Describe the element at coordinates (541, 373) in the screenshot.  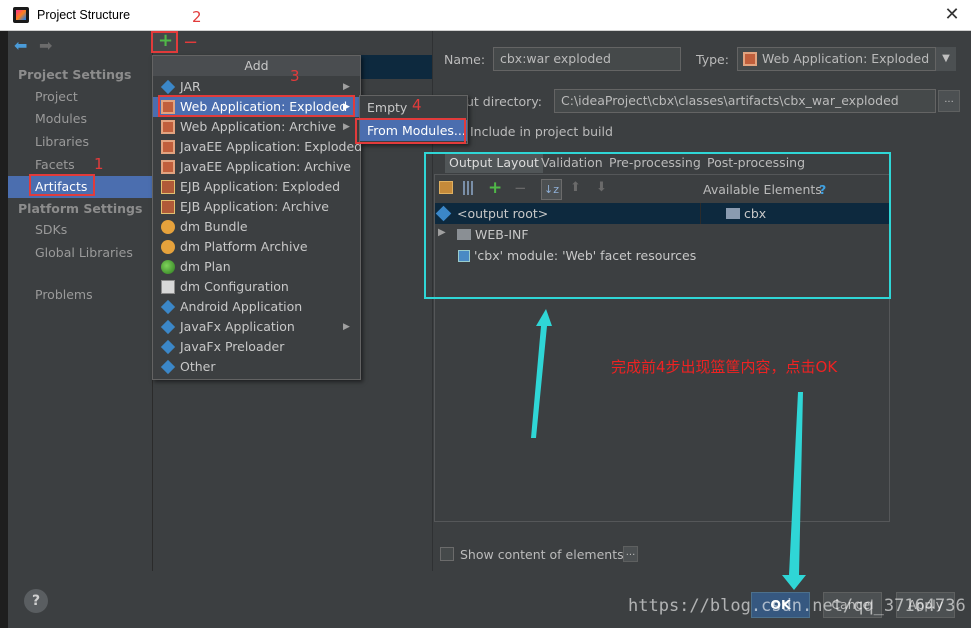
I see `arrow-up-to-layout` at that location.